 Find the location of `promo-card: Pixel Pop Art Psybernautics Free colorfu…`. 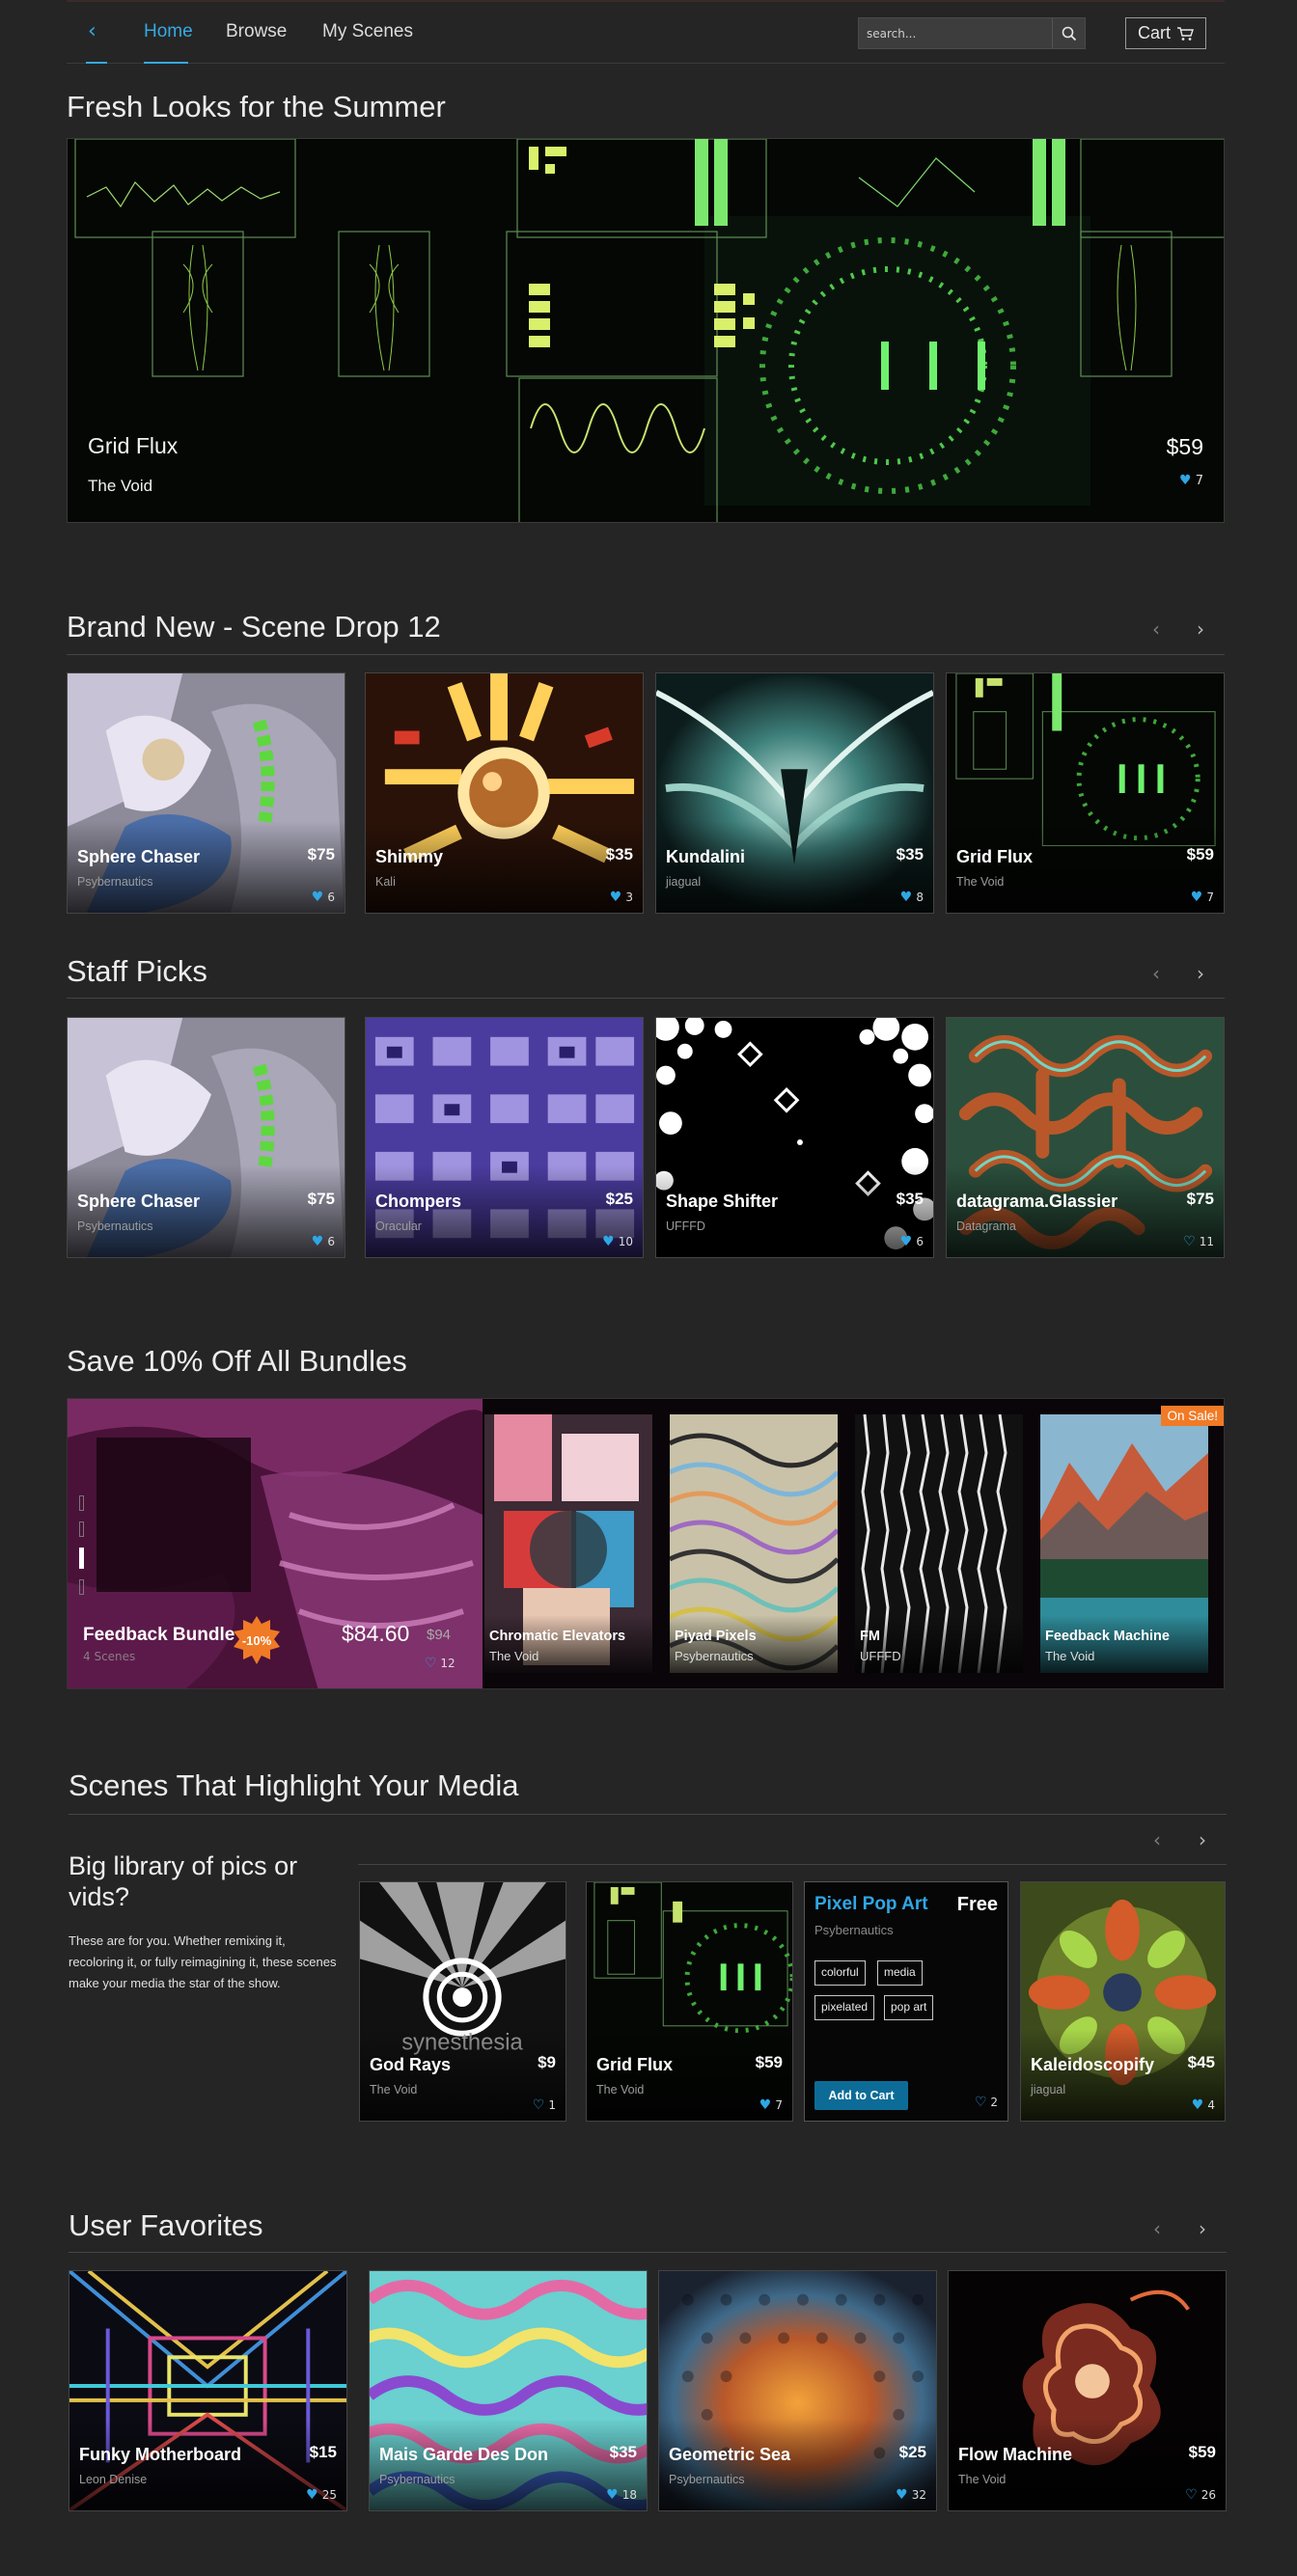

promo-card: Pixel Pop Art Psybernautics Free colorfu… is located at coordinates (906, 2002).